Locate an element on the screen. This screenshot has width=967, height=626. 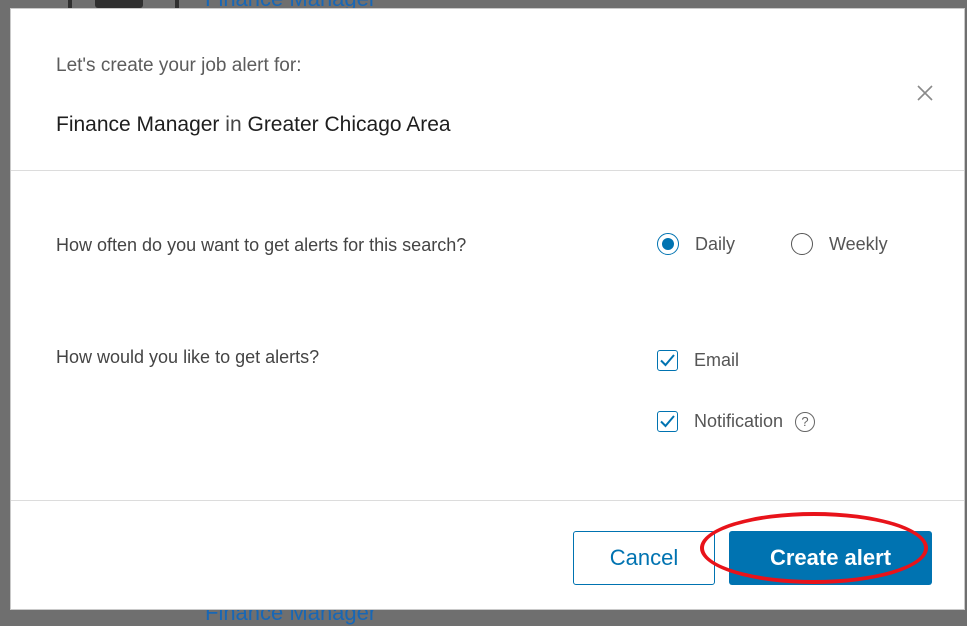
checkbox-email: Email is located at coordinates (698, 360).